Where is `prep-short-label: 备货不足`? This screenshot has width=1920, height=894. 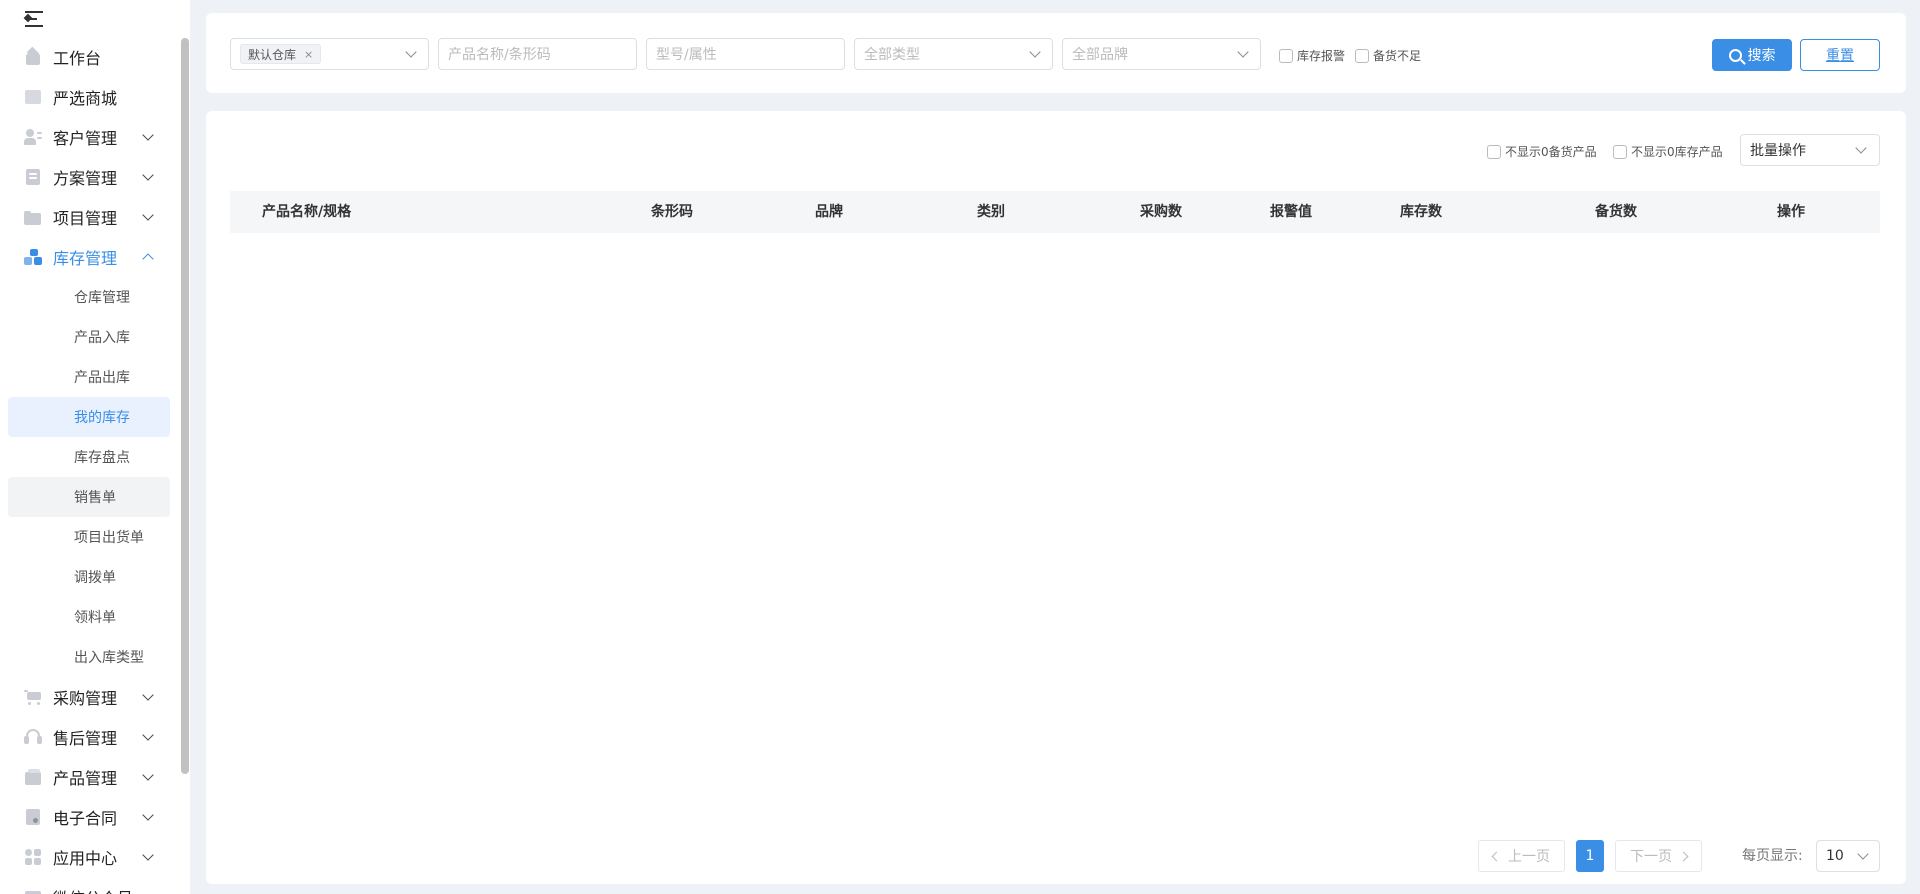 prep-short-label: 备货不足 is located at coordinates (1397, 56).